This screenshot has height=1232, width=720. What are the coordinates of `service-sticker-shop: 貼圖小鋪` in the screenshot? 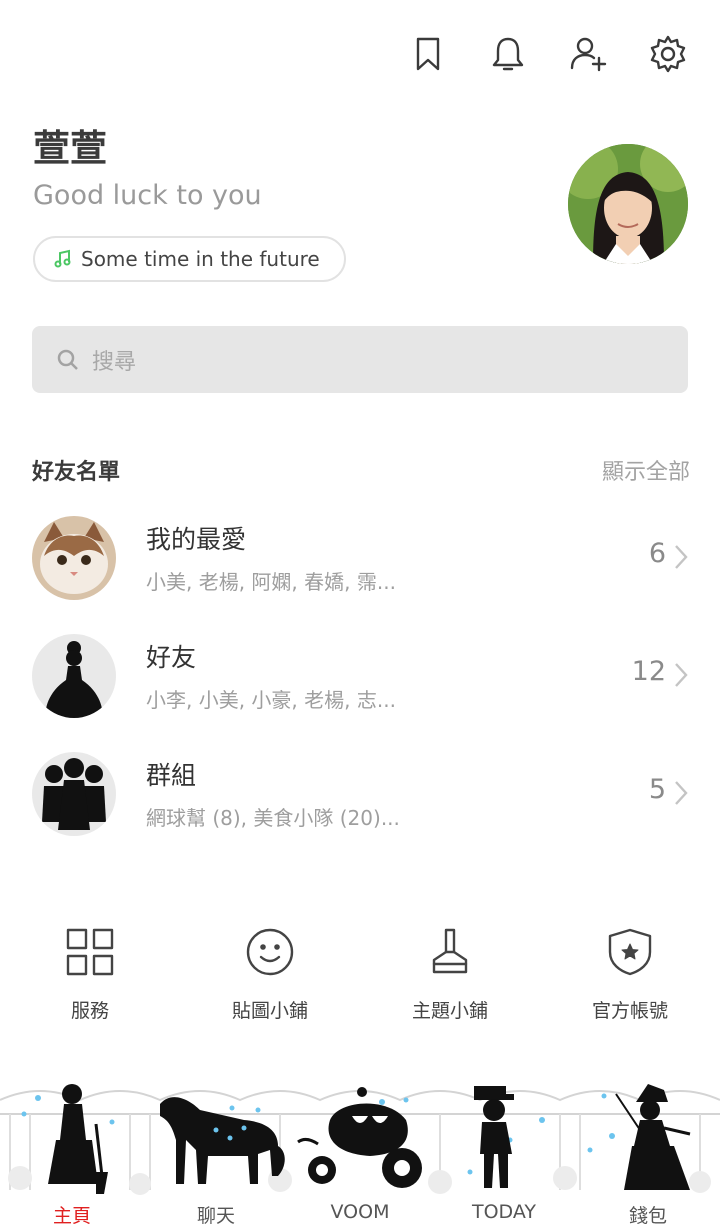 It's located at (270, 981).